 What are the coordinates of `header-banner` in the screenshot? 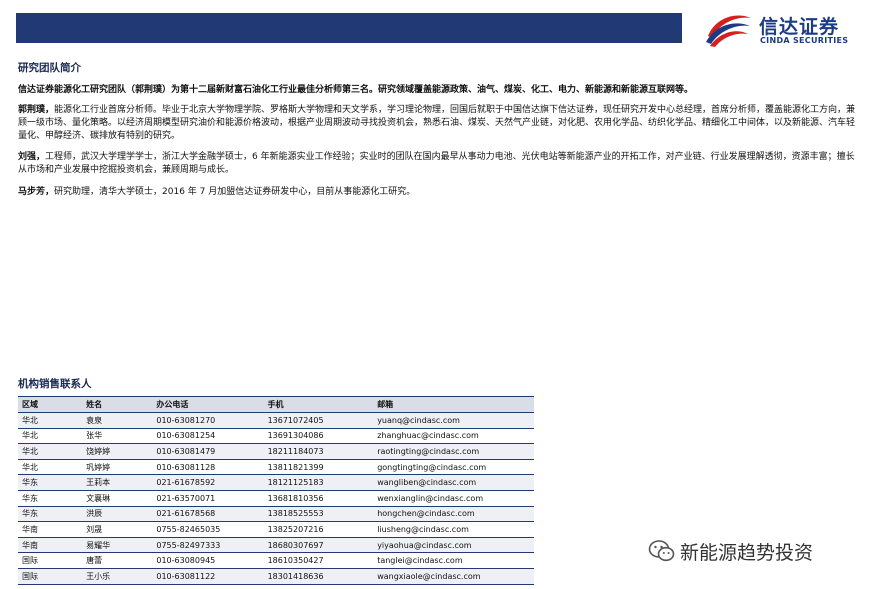 It's located at (349, 28).